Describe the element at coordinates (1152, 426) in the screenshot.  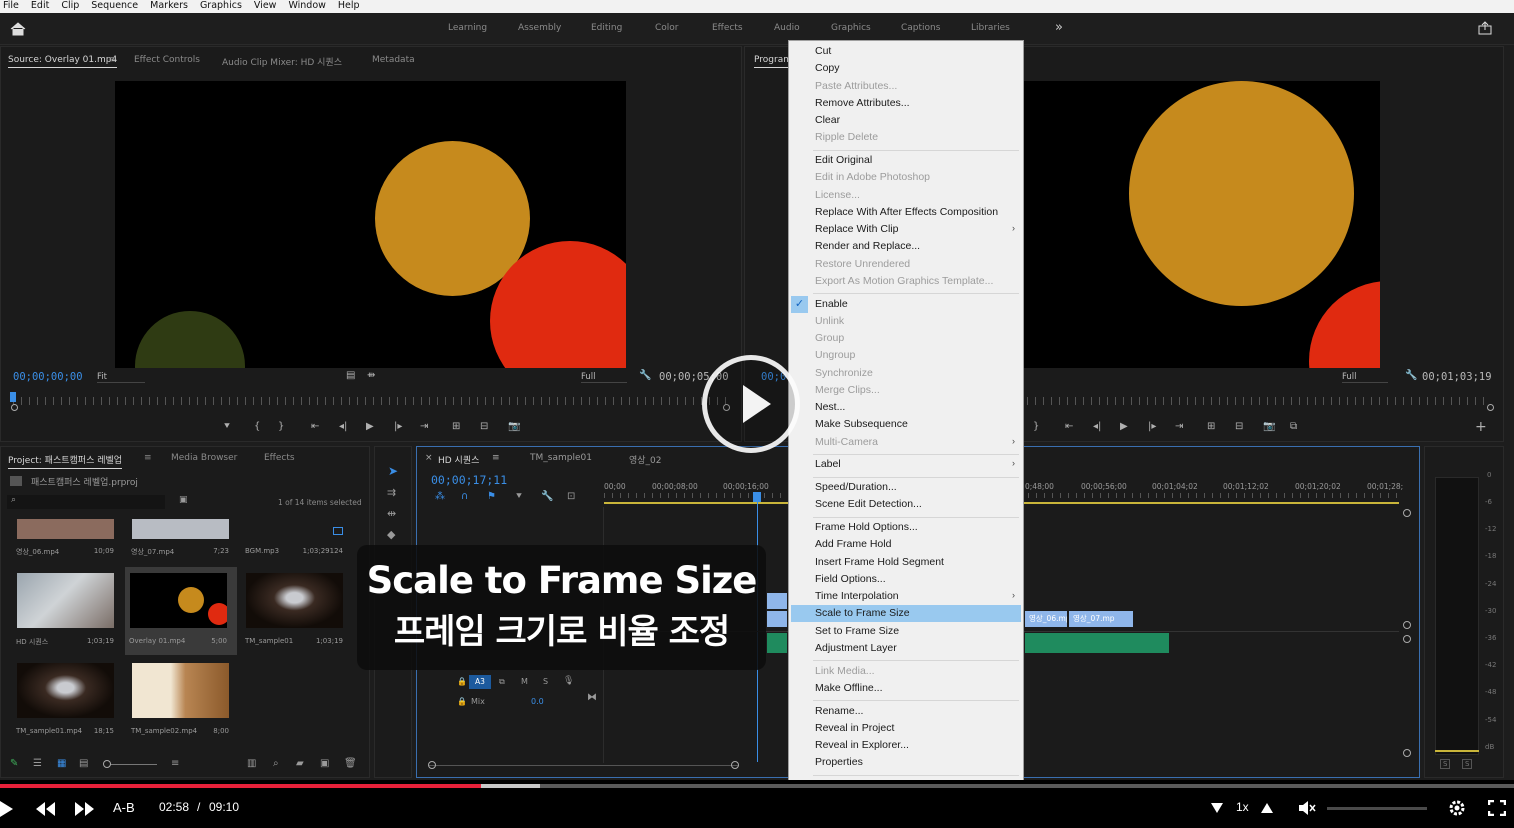
I see `program-step-forward-icon: |▸` at that location.